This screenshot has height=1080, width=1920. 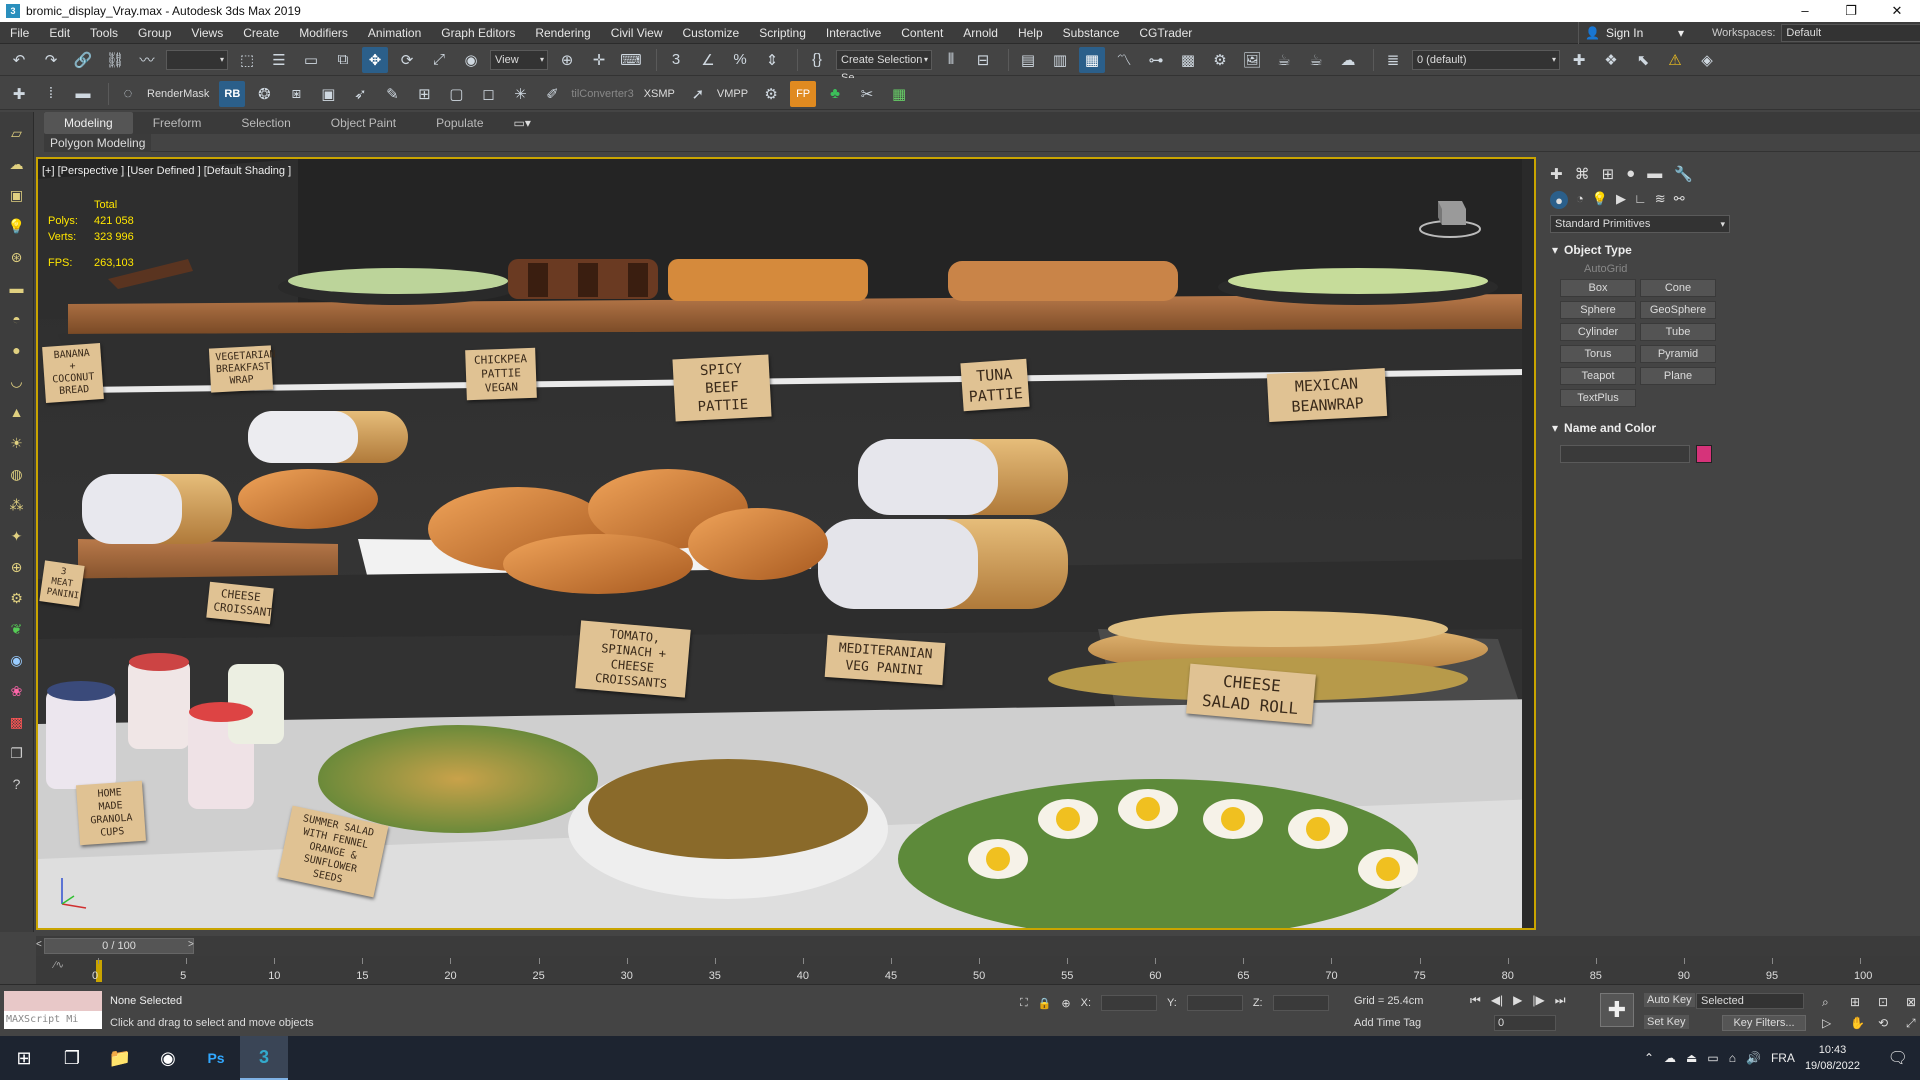 What do you see at coordinates (922, 33) in the screenshot?
I see `menu-content: Content` at bounding box center [922, 33].